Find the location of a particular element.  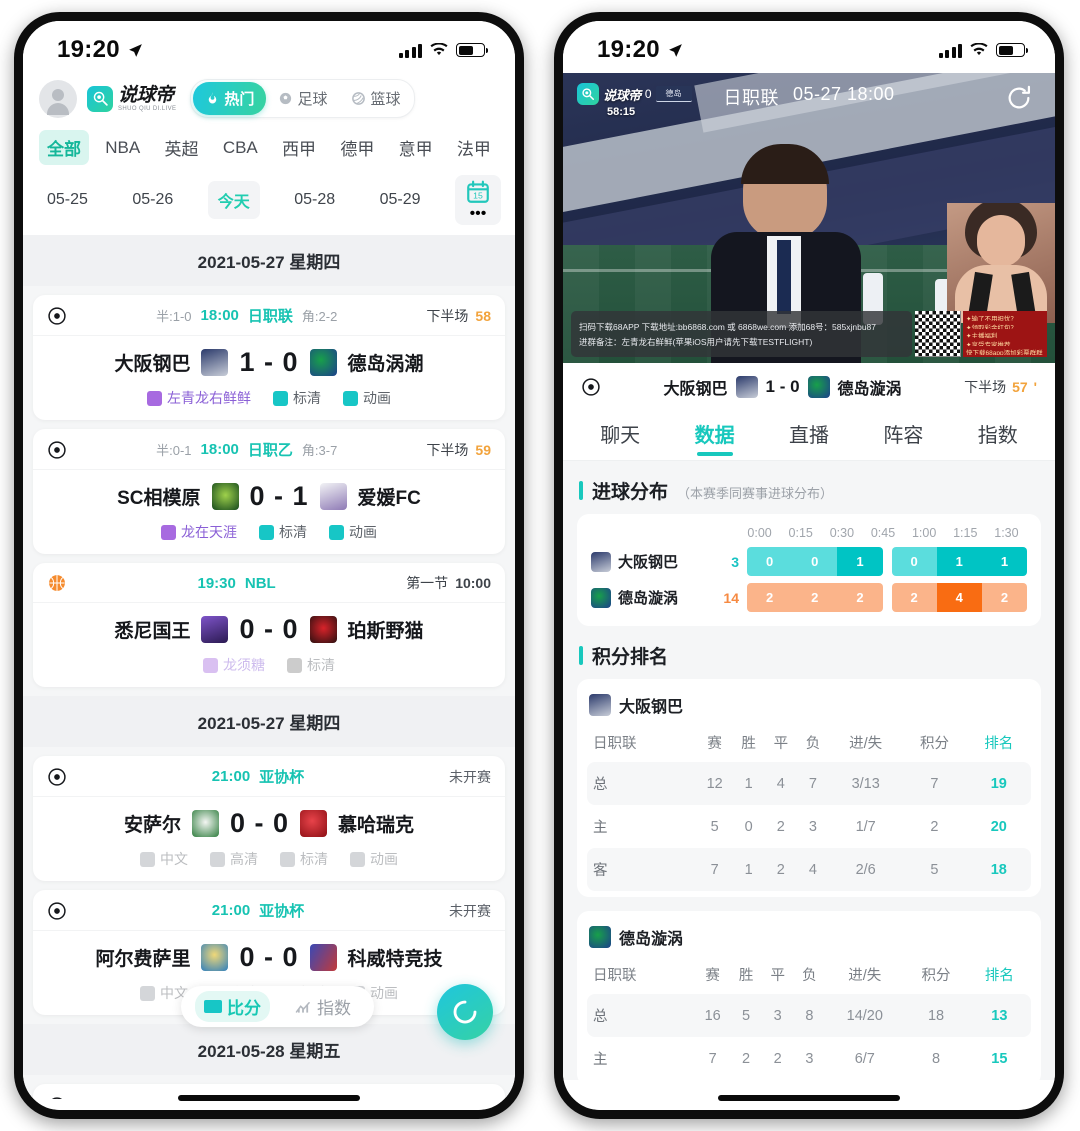

segment-hot: 热门 is located at coordinates (230, 98).